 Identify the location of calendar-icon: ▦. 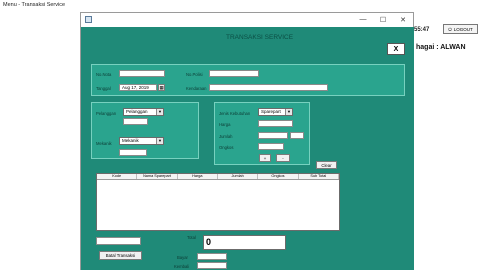
(161, 87).